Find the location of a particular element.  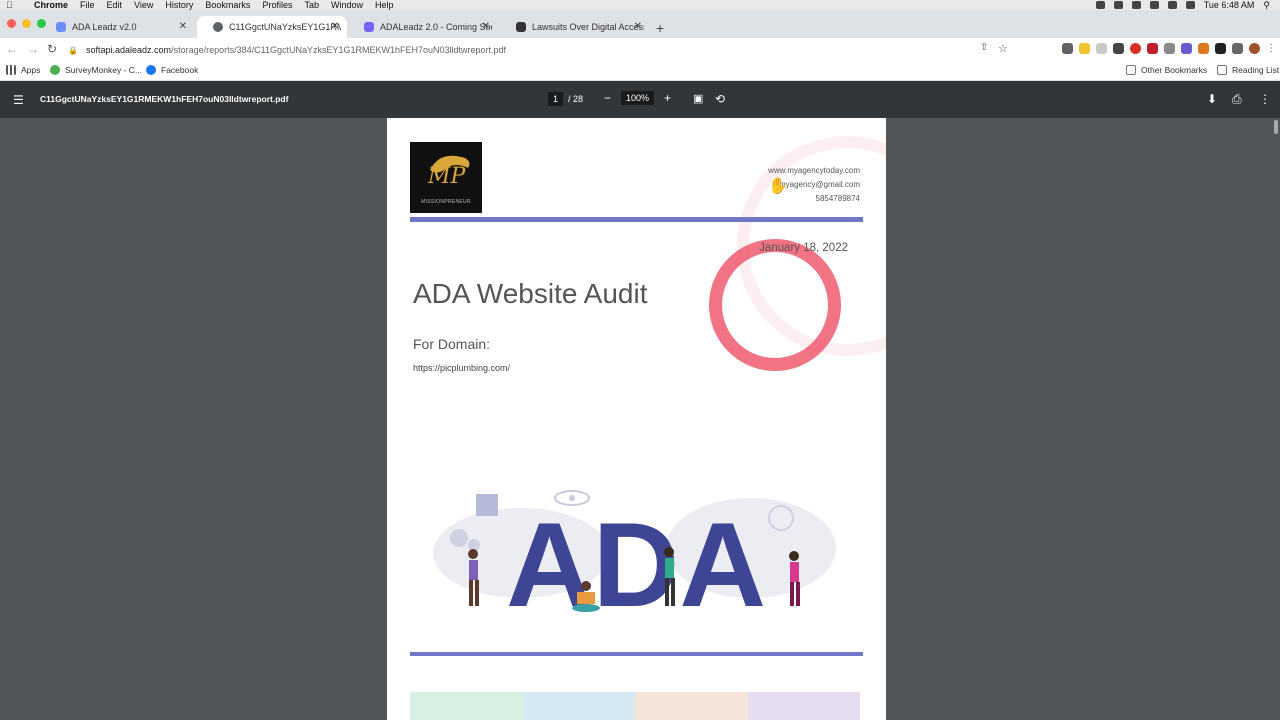

camera-icon is located at coordinates (1100, 5).